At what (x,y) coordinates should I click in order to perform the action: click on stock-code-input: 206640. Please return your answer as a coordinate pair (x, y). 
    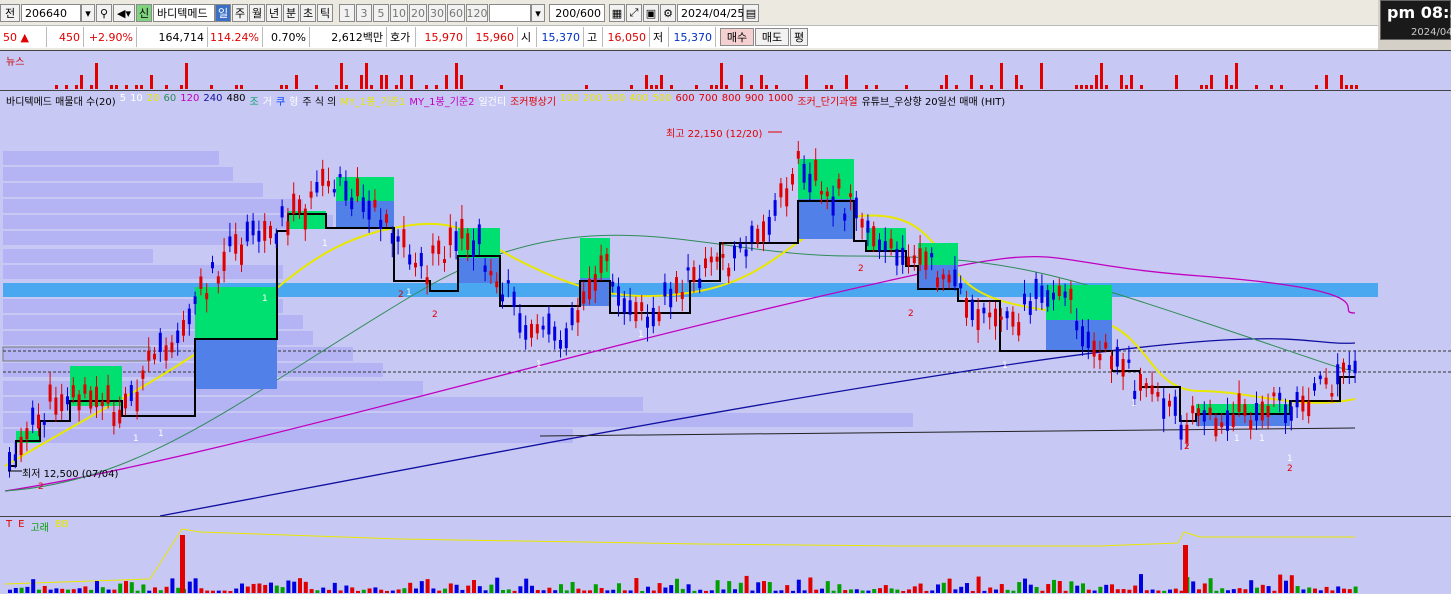
    Looking at the image, I should click on (51, 13).